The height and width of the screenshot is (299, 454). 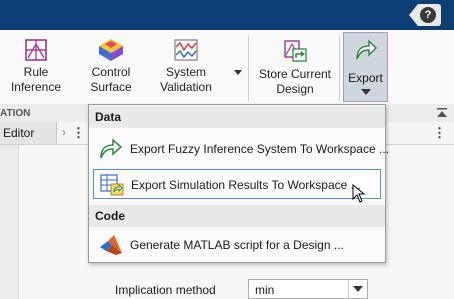 I want to click on gallery-expand-icon, so click(x=238, y=72).